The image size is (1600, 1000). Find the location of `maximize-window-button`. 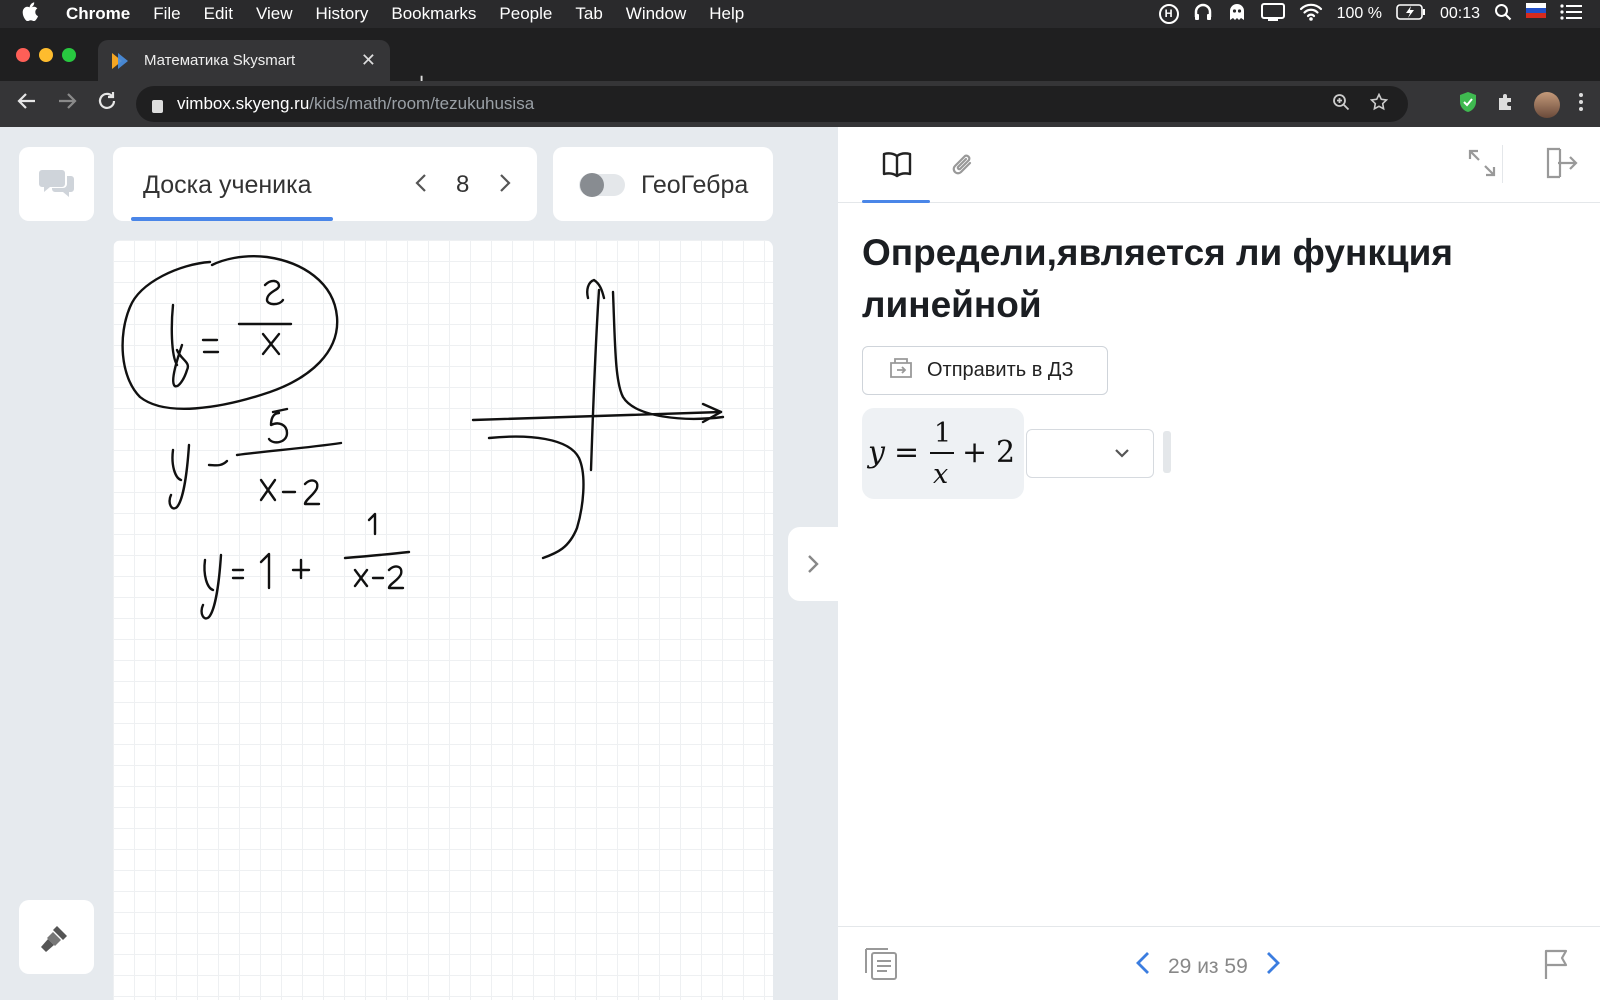

maximize-window-button is located at coordinates (69, 55).